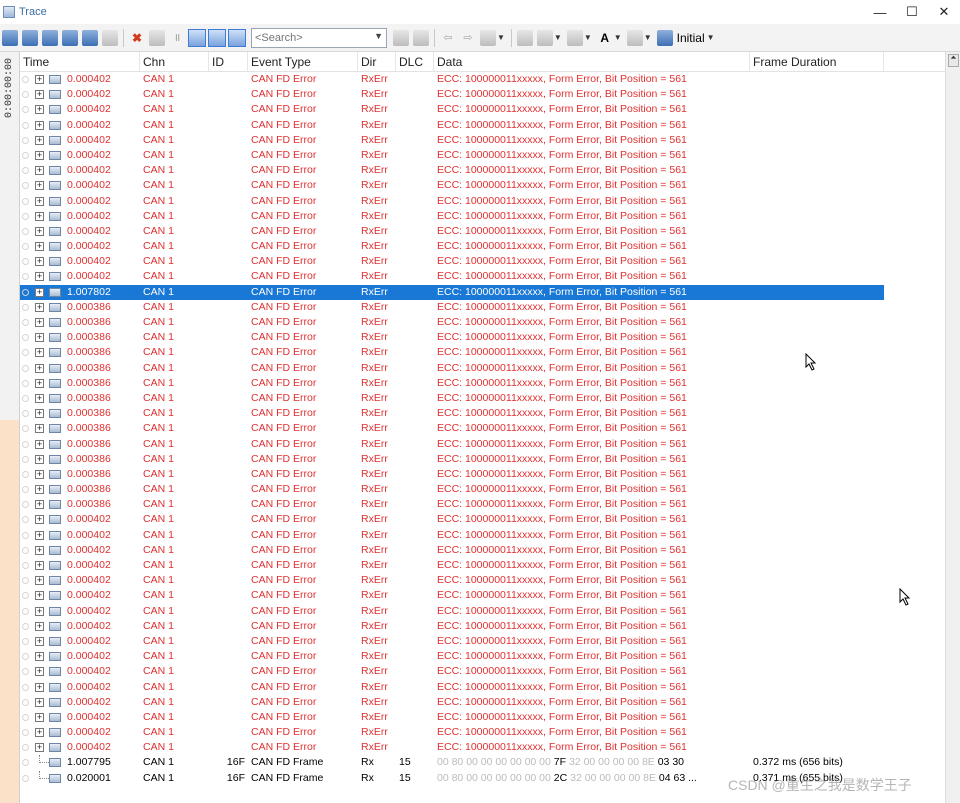 The image size is (960, 803). What do you see at coordinates (311, 37) in the screenshot?
I see `search-input` at bounding box center [311, 37].